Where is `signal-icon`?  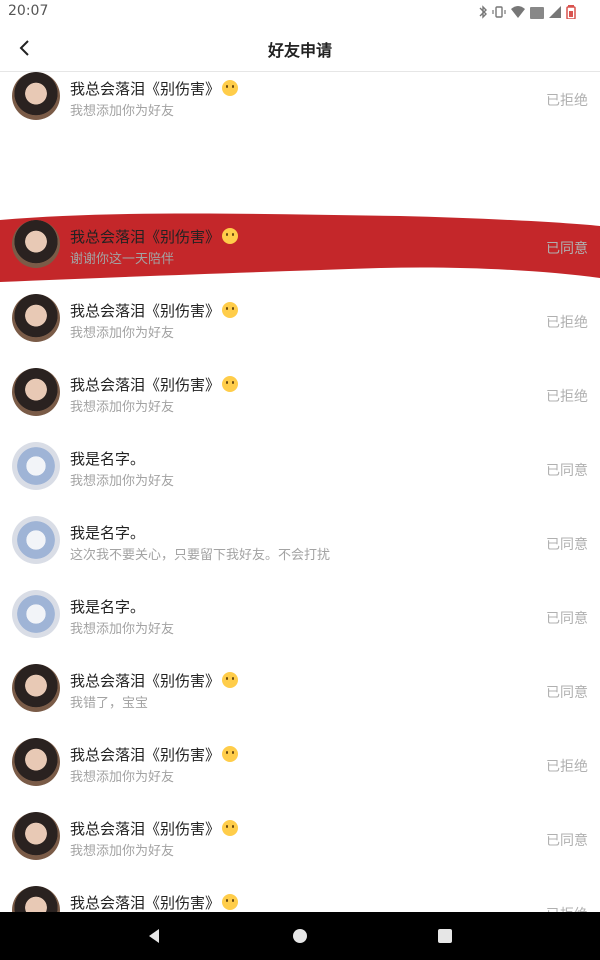
signal-icon is located at coordinates (555, 13).